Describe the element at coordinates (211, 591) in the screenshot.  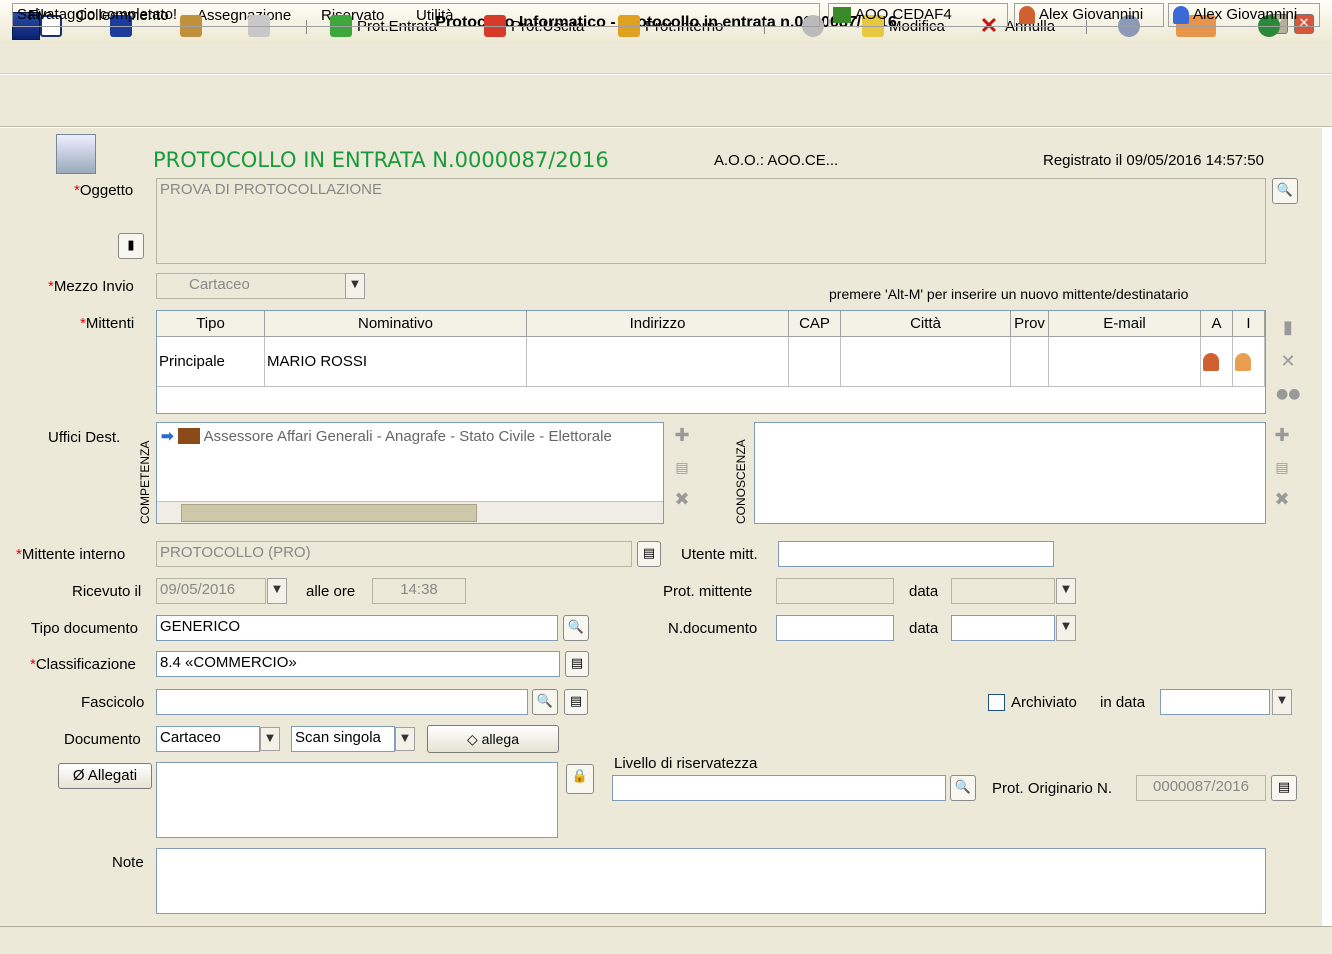
I see `ricevuto-il-field: 09/05/2016` at that location.